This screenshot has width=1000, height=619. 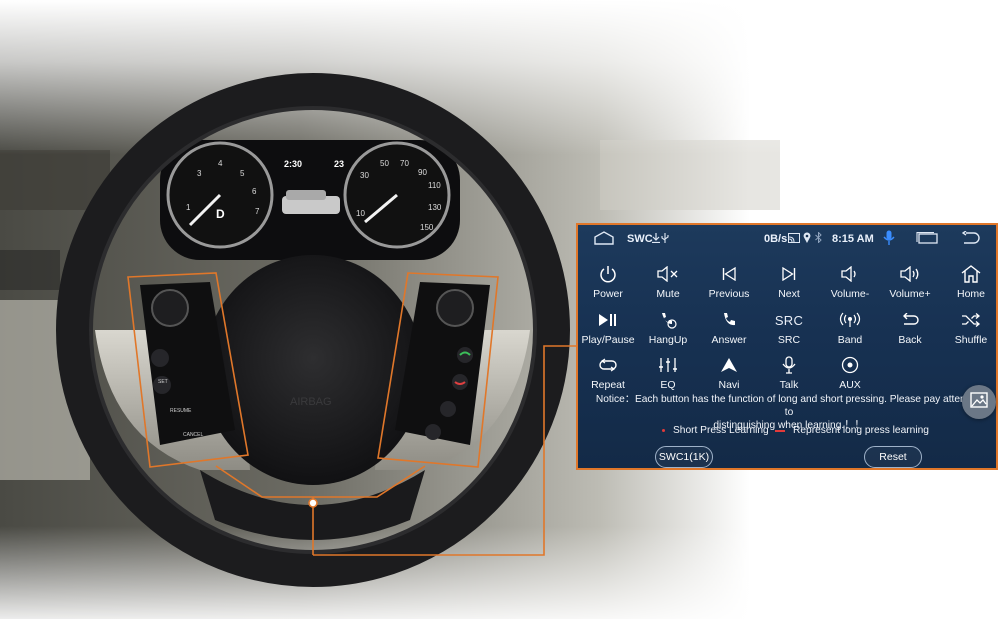 What do you see at coordinates (927, 238) in the screenshot?
I see `recent-apps-icon` at bounding box center [927, 238].